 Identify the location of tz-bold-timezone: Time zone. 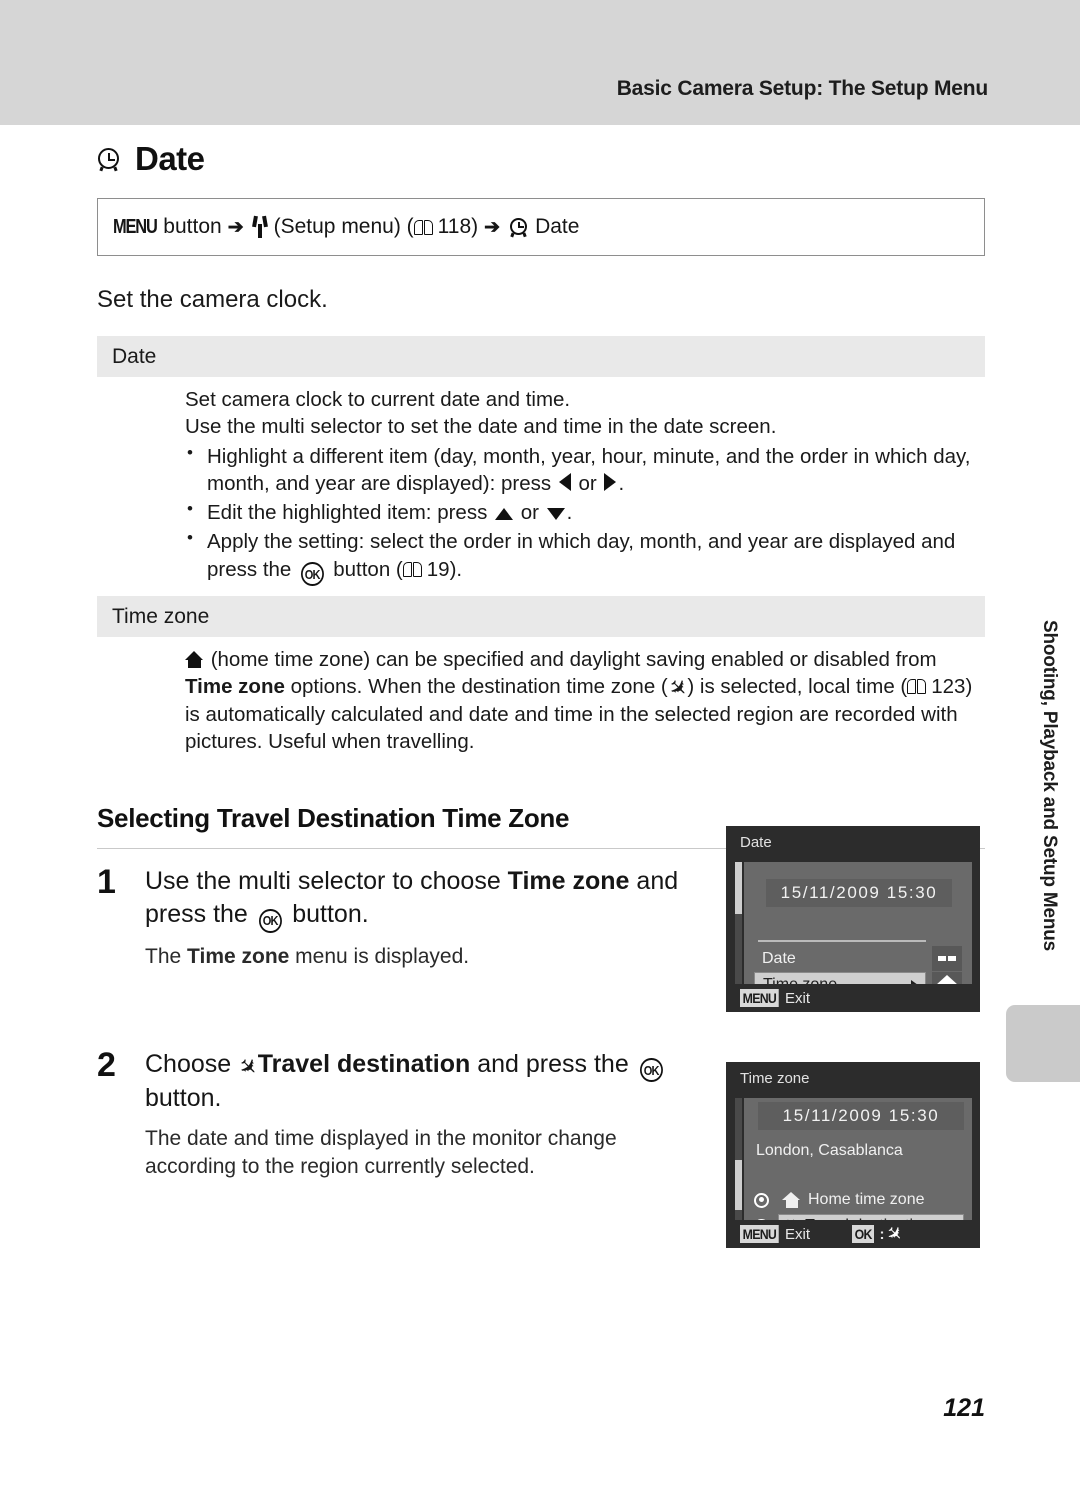
(235, 687).